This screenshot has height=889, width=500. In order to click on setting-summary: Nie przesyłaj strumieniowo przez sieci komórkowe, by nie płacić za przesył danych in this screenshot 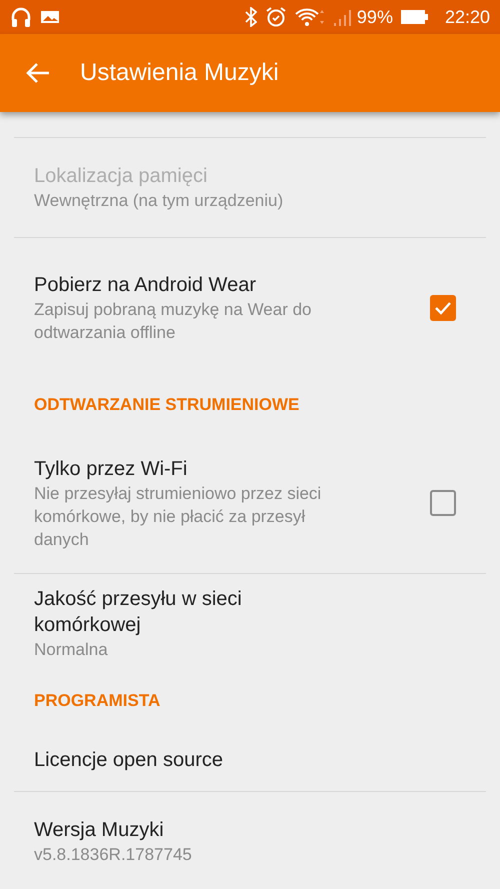, I will do `click(178, 516)`.